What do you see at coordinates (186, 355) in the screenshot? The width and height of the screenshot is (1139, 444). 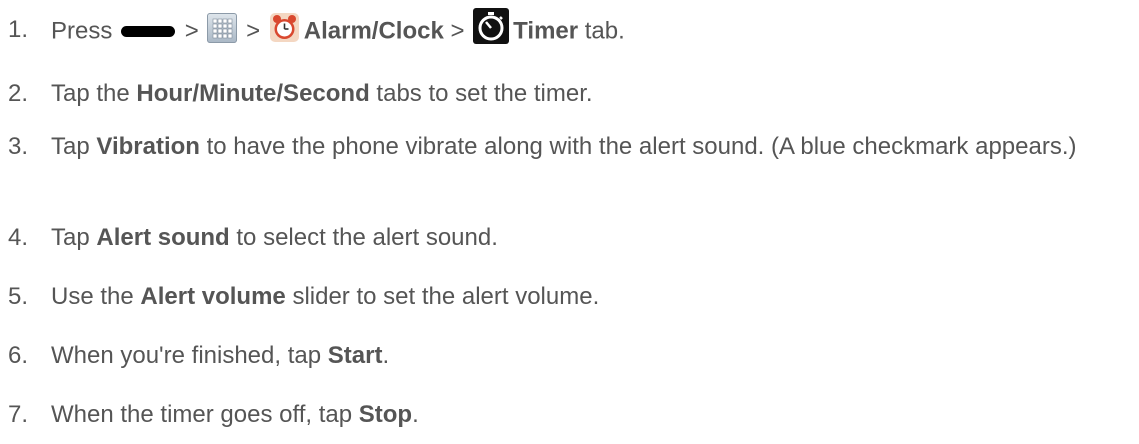 I see `step-pre-text: When you're finished, tap` at bounding box center [186, 355].